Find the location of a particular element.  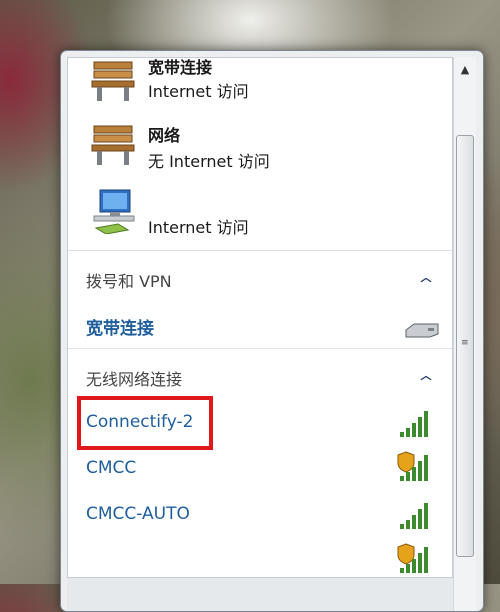

connection-status: 无 Internet 访问 is located at coordinates (209, 161).